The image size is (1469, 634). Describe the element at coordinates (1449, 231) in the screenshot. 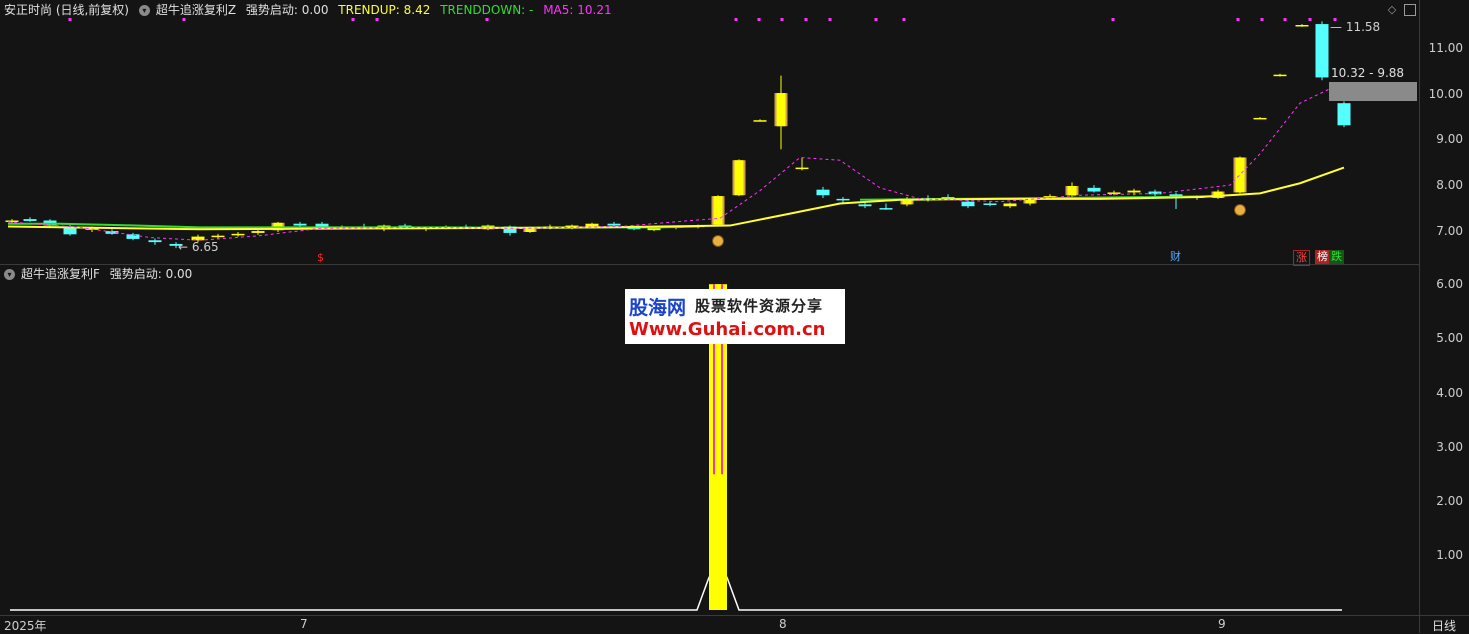

I see `price-tick: 7.00` at that location.